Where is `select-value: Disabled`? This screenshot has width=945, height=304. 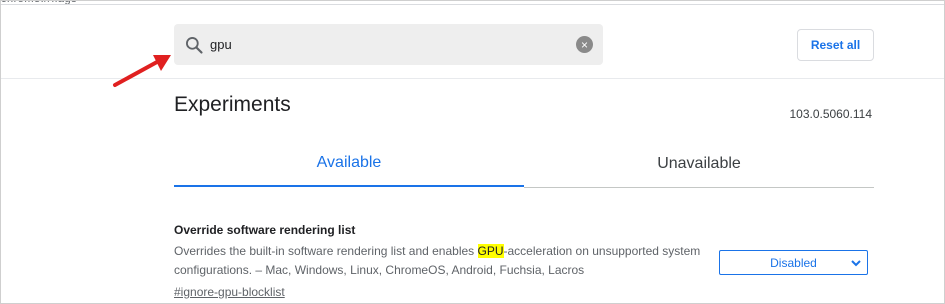 select-value: Disabled is located at coordinates (793, 262).